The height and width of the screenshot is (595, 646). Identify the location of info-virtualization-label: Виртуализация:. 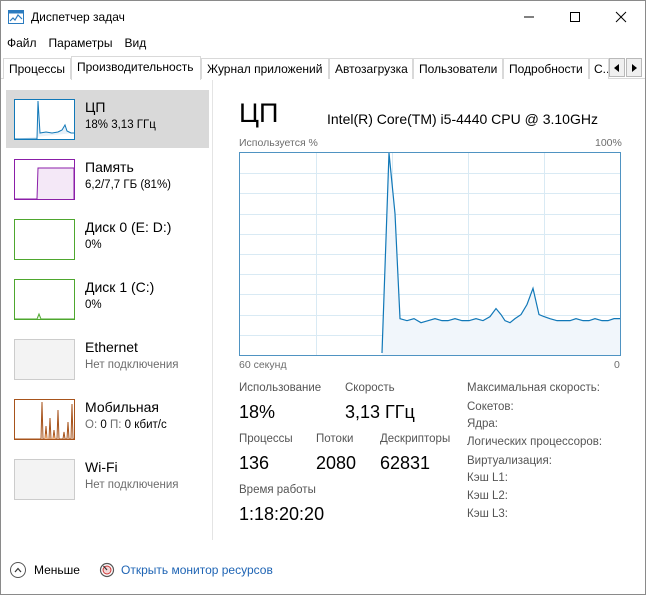
(509, 461).